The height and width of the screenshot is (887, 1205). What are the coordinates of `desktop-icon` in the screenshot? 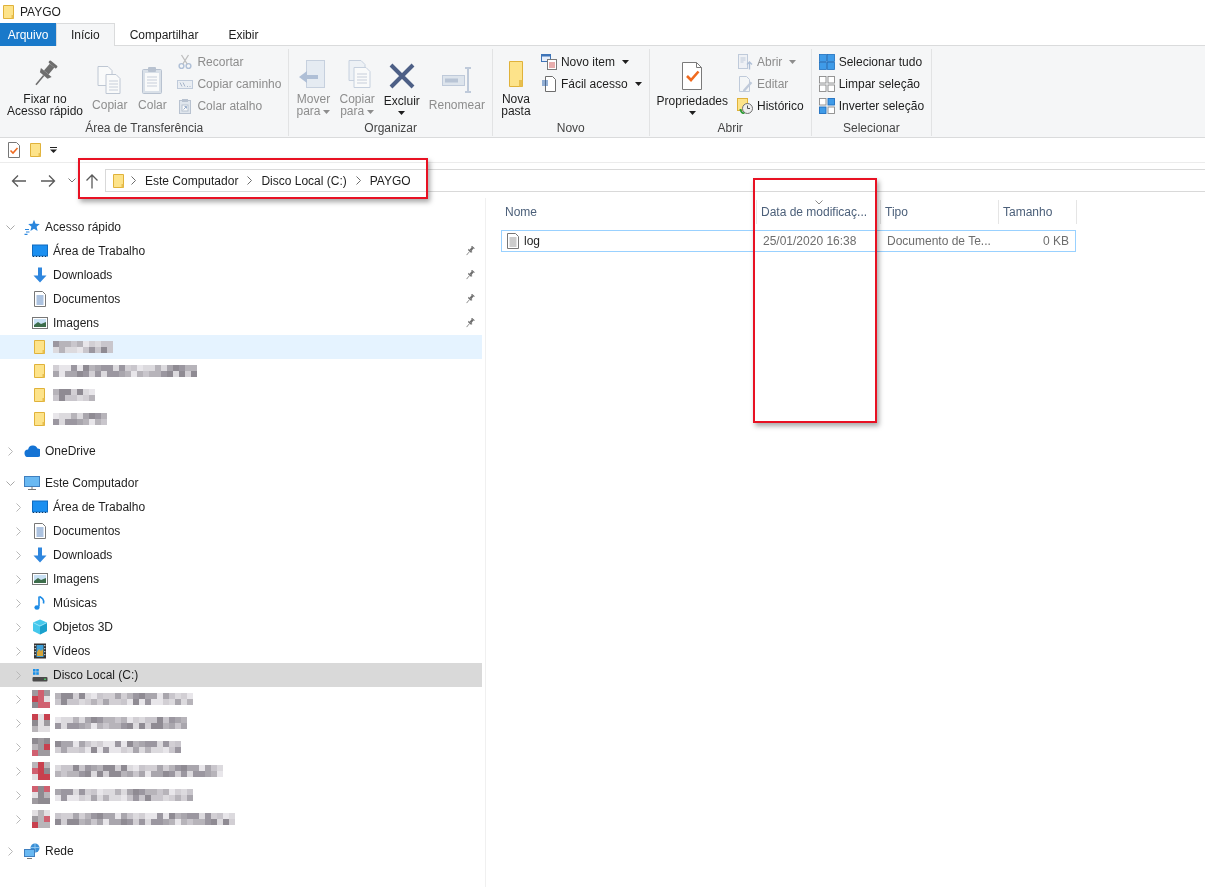 It's located at (40, 507).